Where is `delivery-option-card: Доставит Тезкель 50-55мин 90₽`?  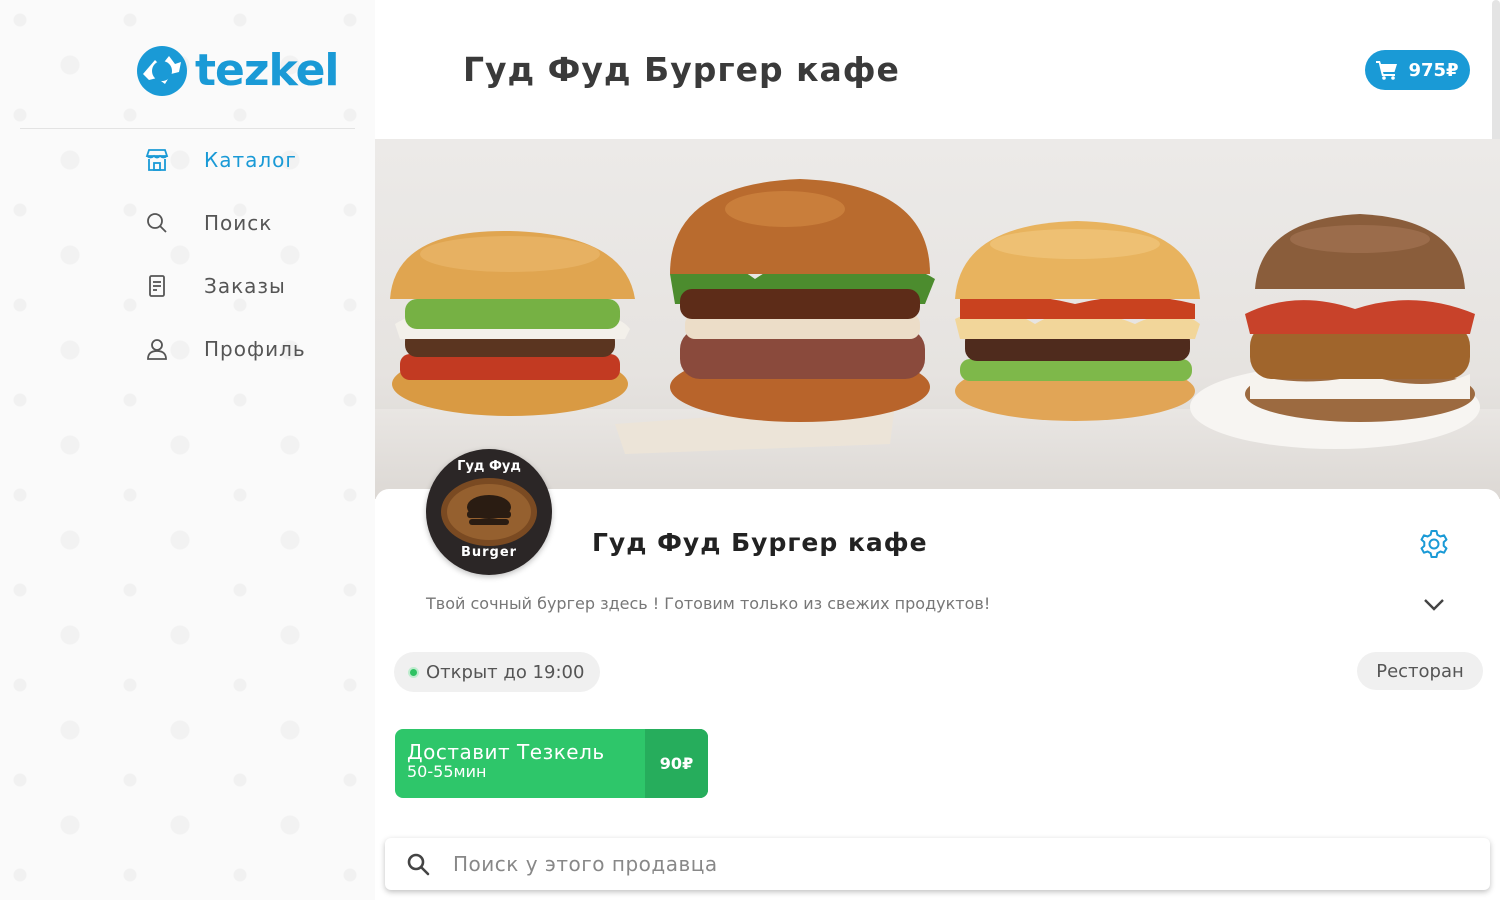 delivery-option-card: Доставит Тезкель 50-55мин 90₽ is located at coordinates (551, 763).